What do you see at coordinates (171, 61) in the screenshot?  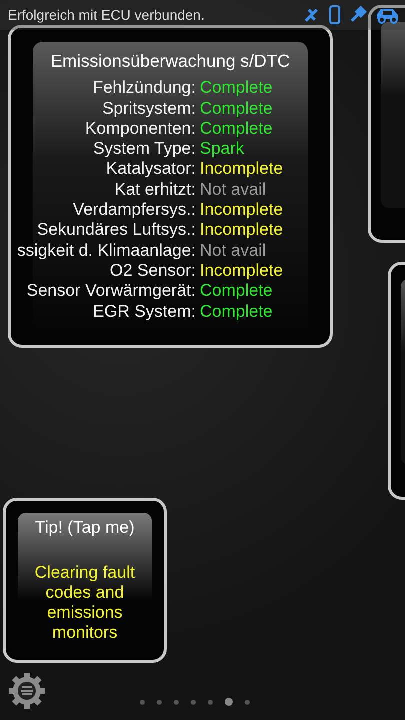 I see `card-title: Emissionsüberwachung s/DTC` at bounding box center [171, 61].